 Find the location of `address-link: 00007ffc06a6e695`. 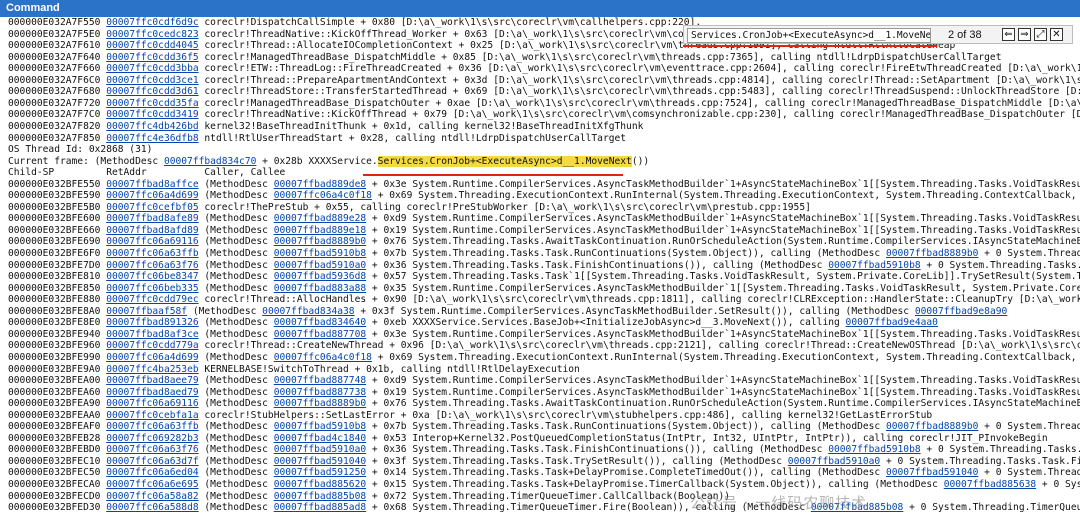

address-link: 00007ffc06a6e695 is located at coordinates (152, 484).